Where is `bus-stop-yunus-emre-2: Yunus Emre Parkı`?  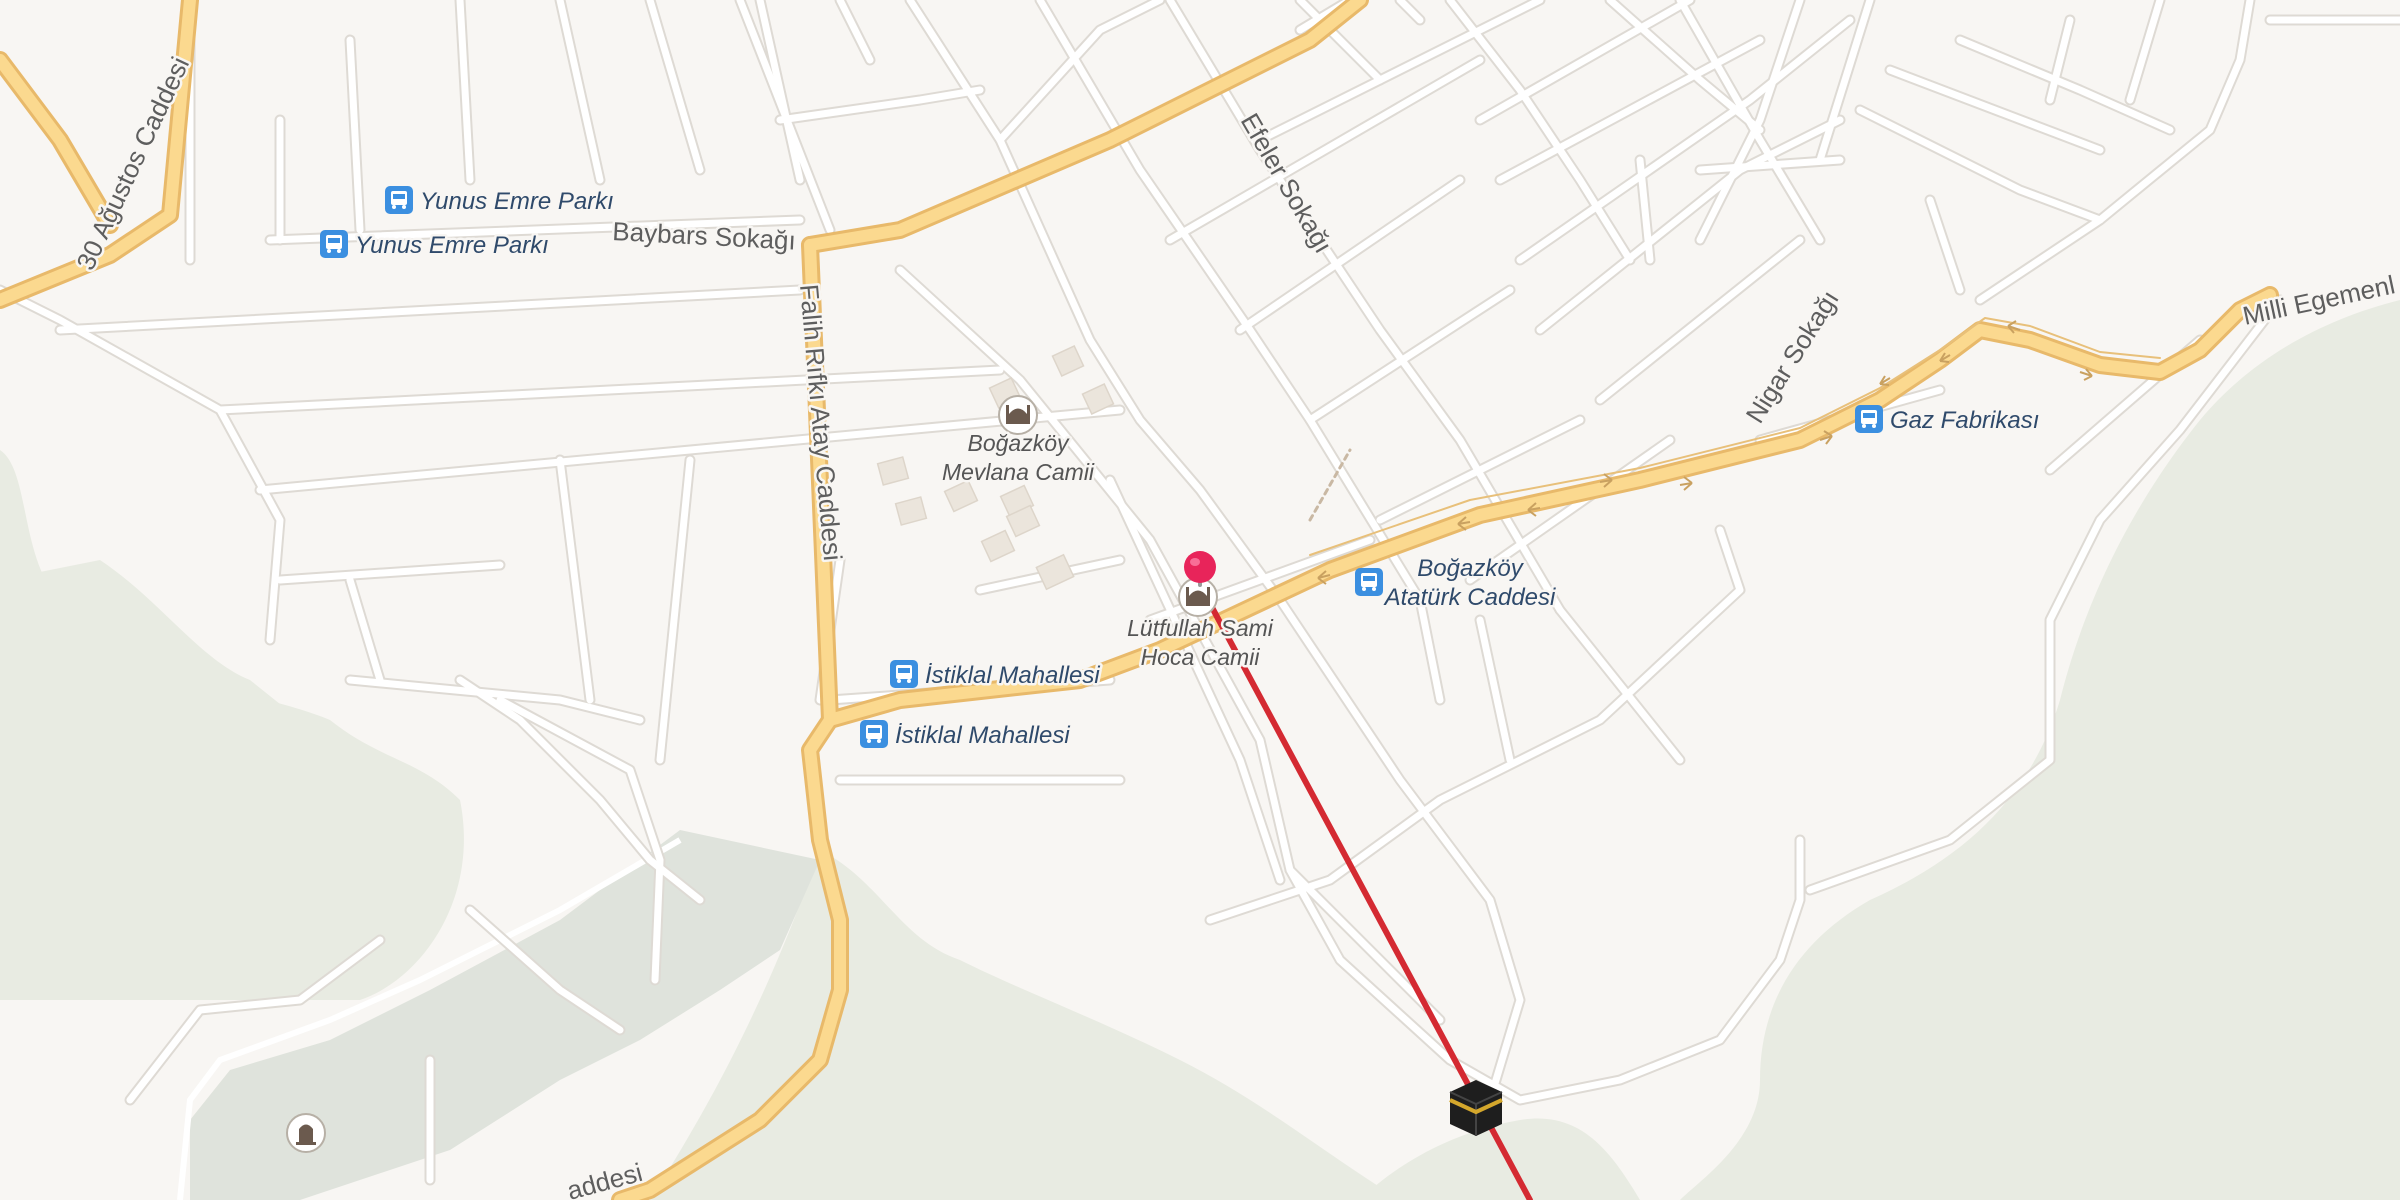
bus-stop-yunus-emre-2: Yunus Emre Parkı is located at coordinates (435, 246).